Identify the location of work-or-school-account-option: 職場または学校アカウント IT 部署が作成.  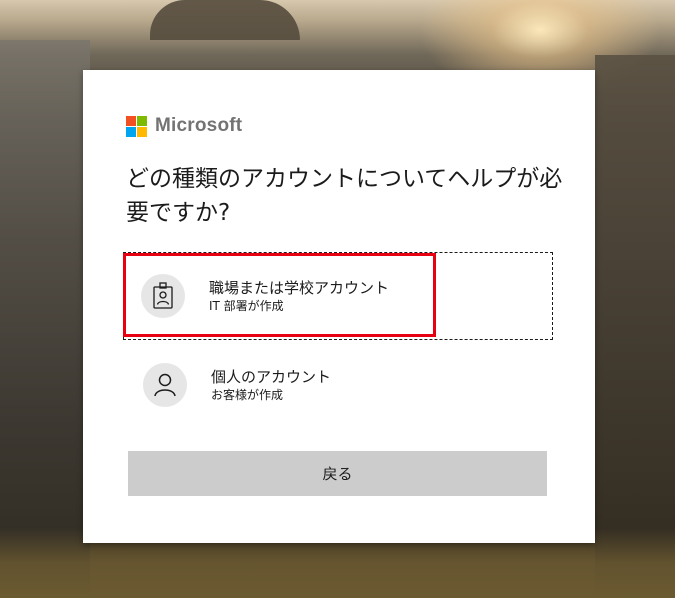
(338, 296).